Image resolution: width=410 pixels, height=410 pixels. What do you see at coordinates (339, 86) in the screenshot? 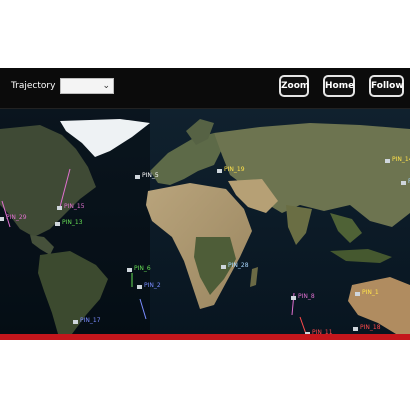
I see `home-button: Home` at bounding box center [339, 86].